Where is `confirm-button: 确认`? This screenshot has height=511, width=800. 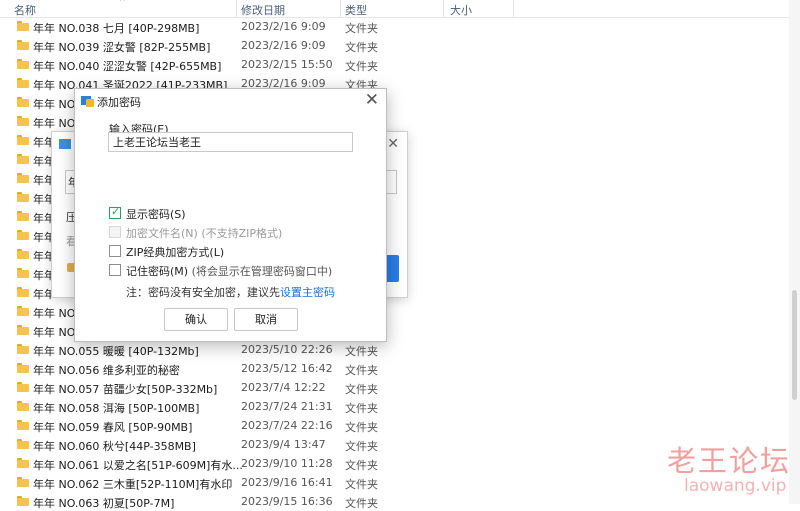
confirm-button: 确认 is located at coordinates (196, 319).